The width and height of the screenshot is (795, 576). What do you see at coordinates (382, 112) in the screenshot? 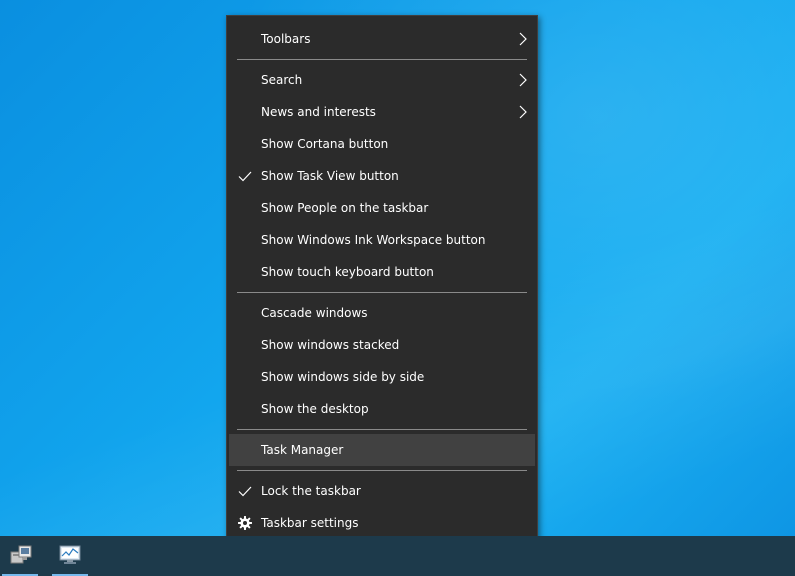
I see `menu-item-news-and-interests: News and interests` at bounding box center [382, 112].